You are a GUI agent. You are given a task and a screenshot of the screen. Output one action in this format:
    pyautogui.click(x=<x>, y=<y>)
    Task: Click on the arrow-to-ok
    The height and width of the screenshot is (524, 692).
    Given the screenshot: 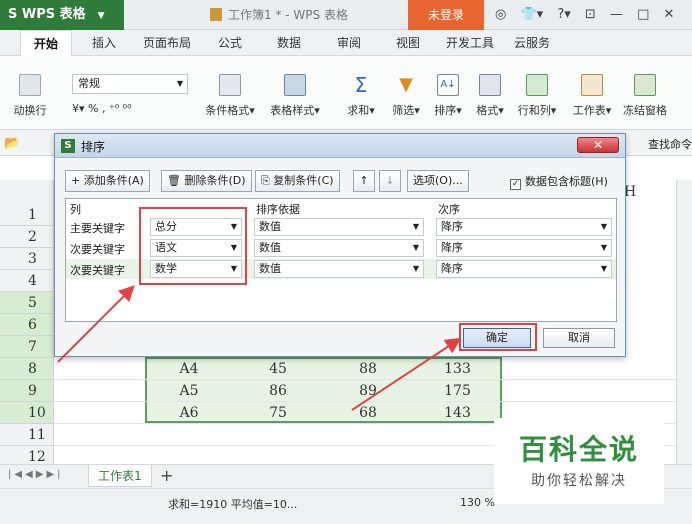 What is the action you would take?
    pyautogui.click(x=406, y=374)
    